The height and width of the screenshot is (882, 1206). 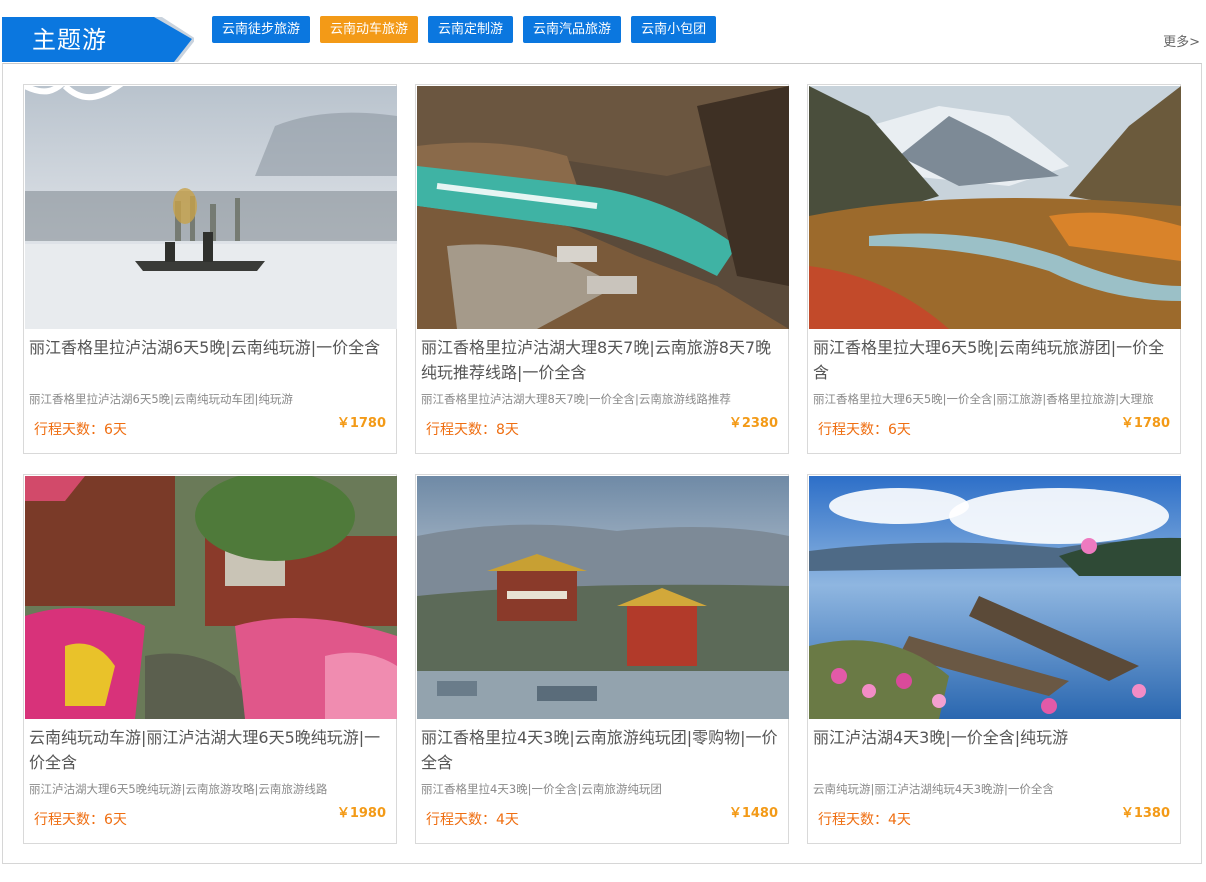 I want to click on theme-tag-list: 云南徒步旅游 云南动车旅游 云南定制游 云南汽品旅游 云南小包团, so click(x=464, y=29).